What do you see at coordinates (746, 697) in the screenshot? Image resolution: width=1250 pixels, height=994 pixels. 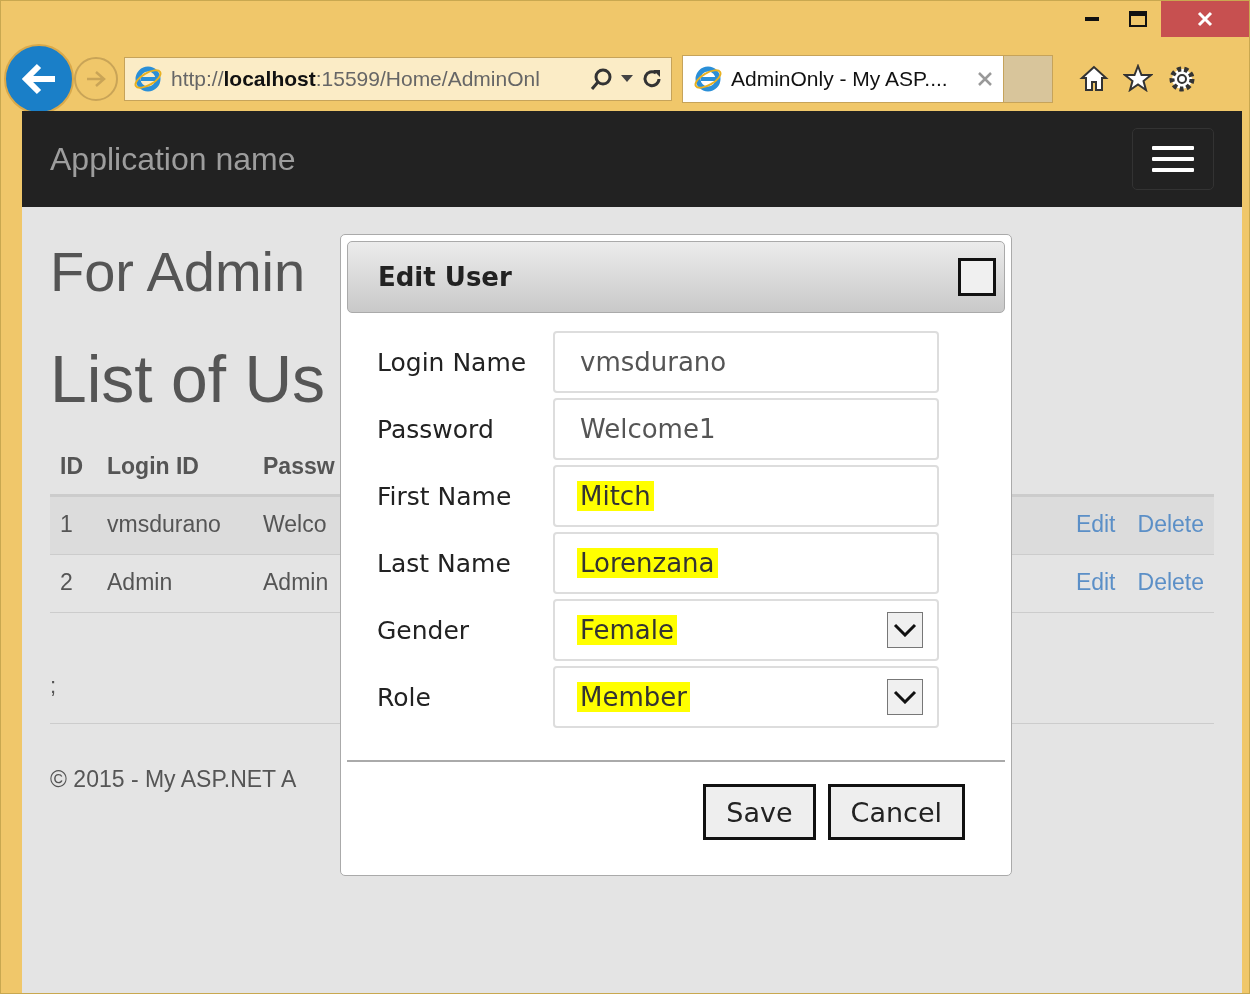 I see `select-field: Member` at bounding box center [746, 697].